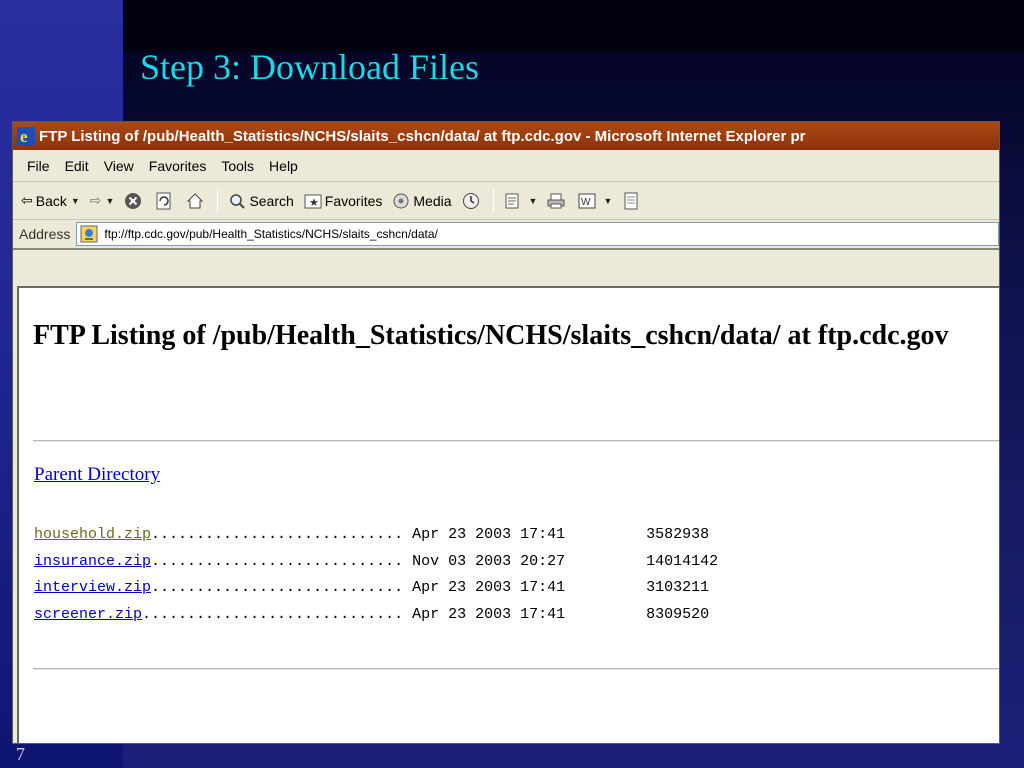  I want to click on file-size: 3103211, so click(678, 587).